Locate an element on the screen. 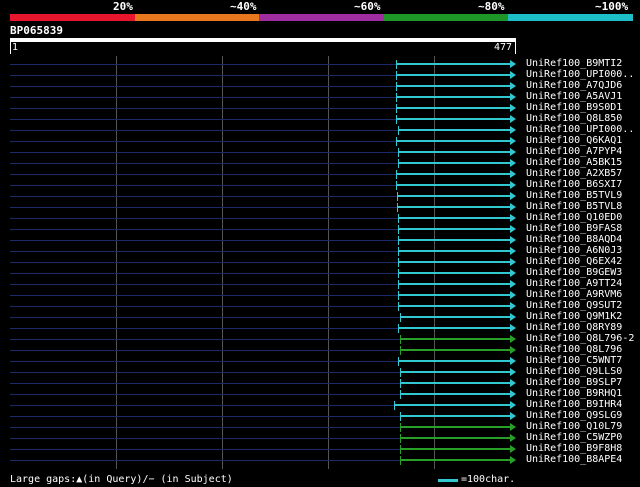 The height and width of the screenshot is (487, 640). hit-name-link: UniRef100_Q6KAQ1 is located at coordinates (574, 140).